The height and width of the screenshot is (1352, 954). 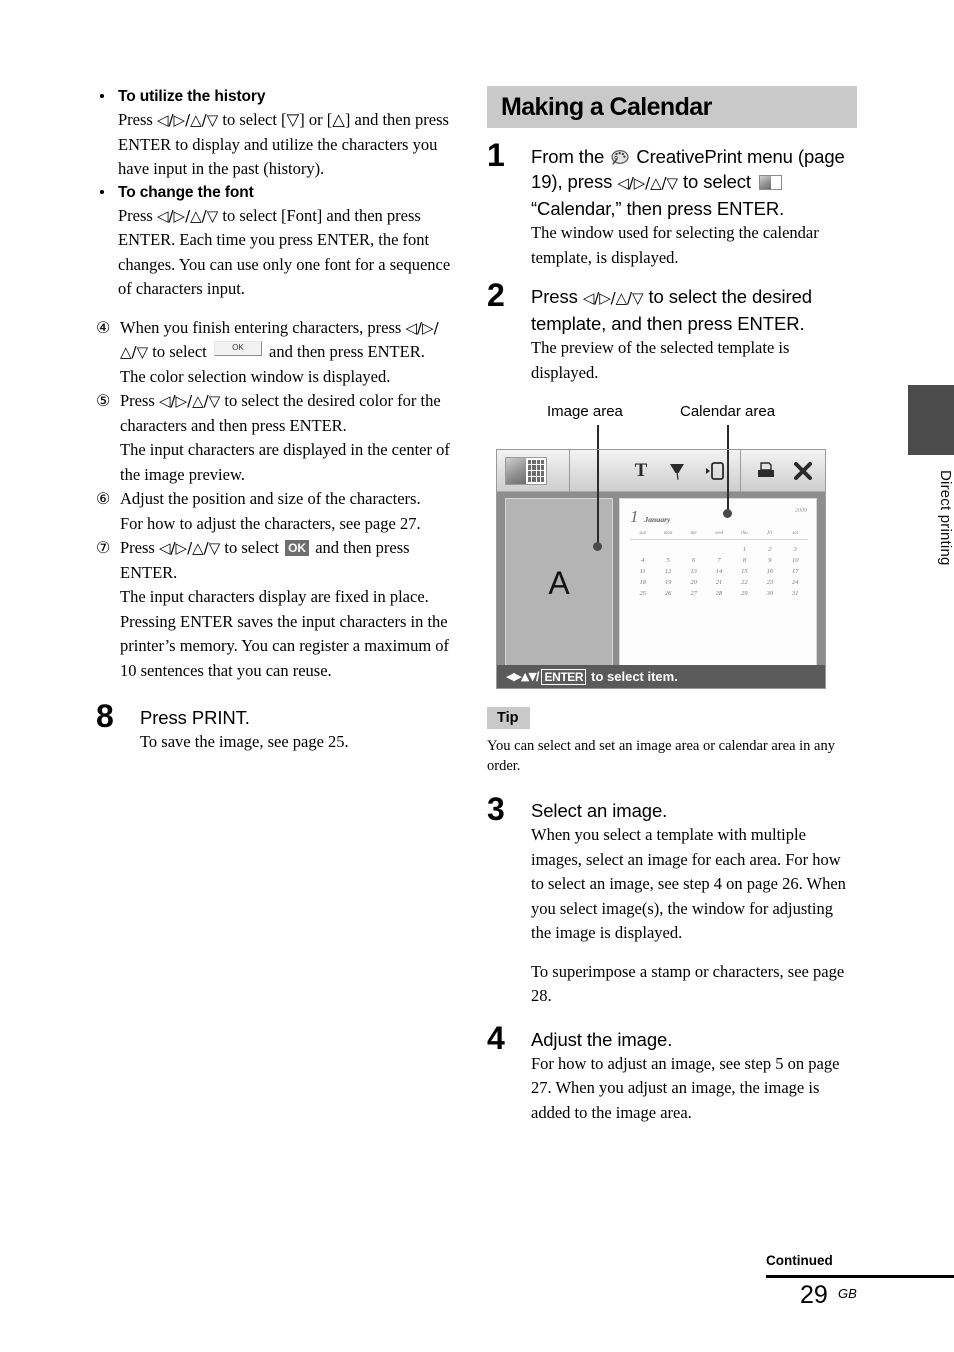 I want to click on calendar-cell: 18, so click(x=642, y=582).